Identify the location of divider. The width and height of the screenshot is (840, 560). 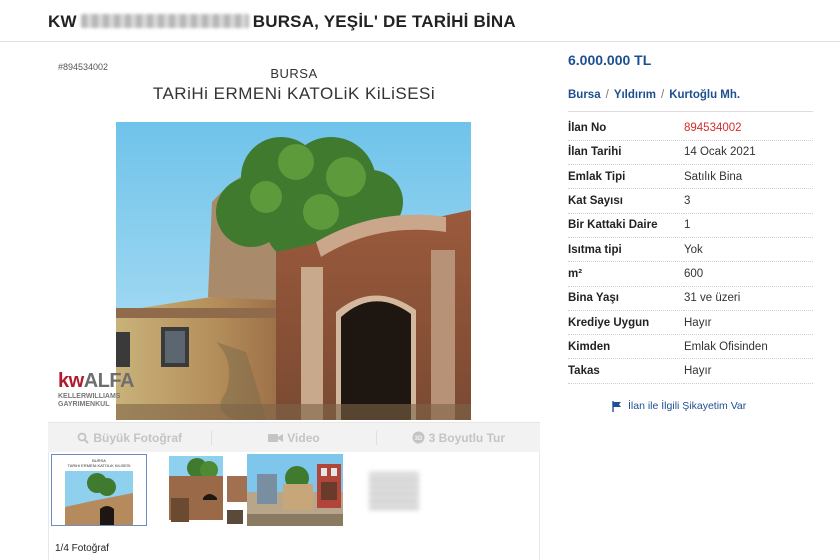
(690, 111).